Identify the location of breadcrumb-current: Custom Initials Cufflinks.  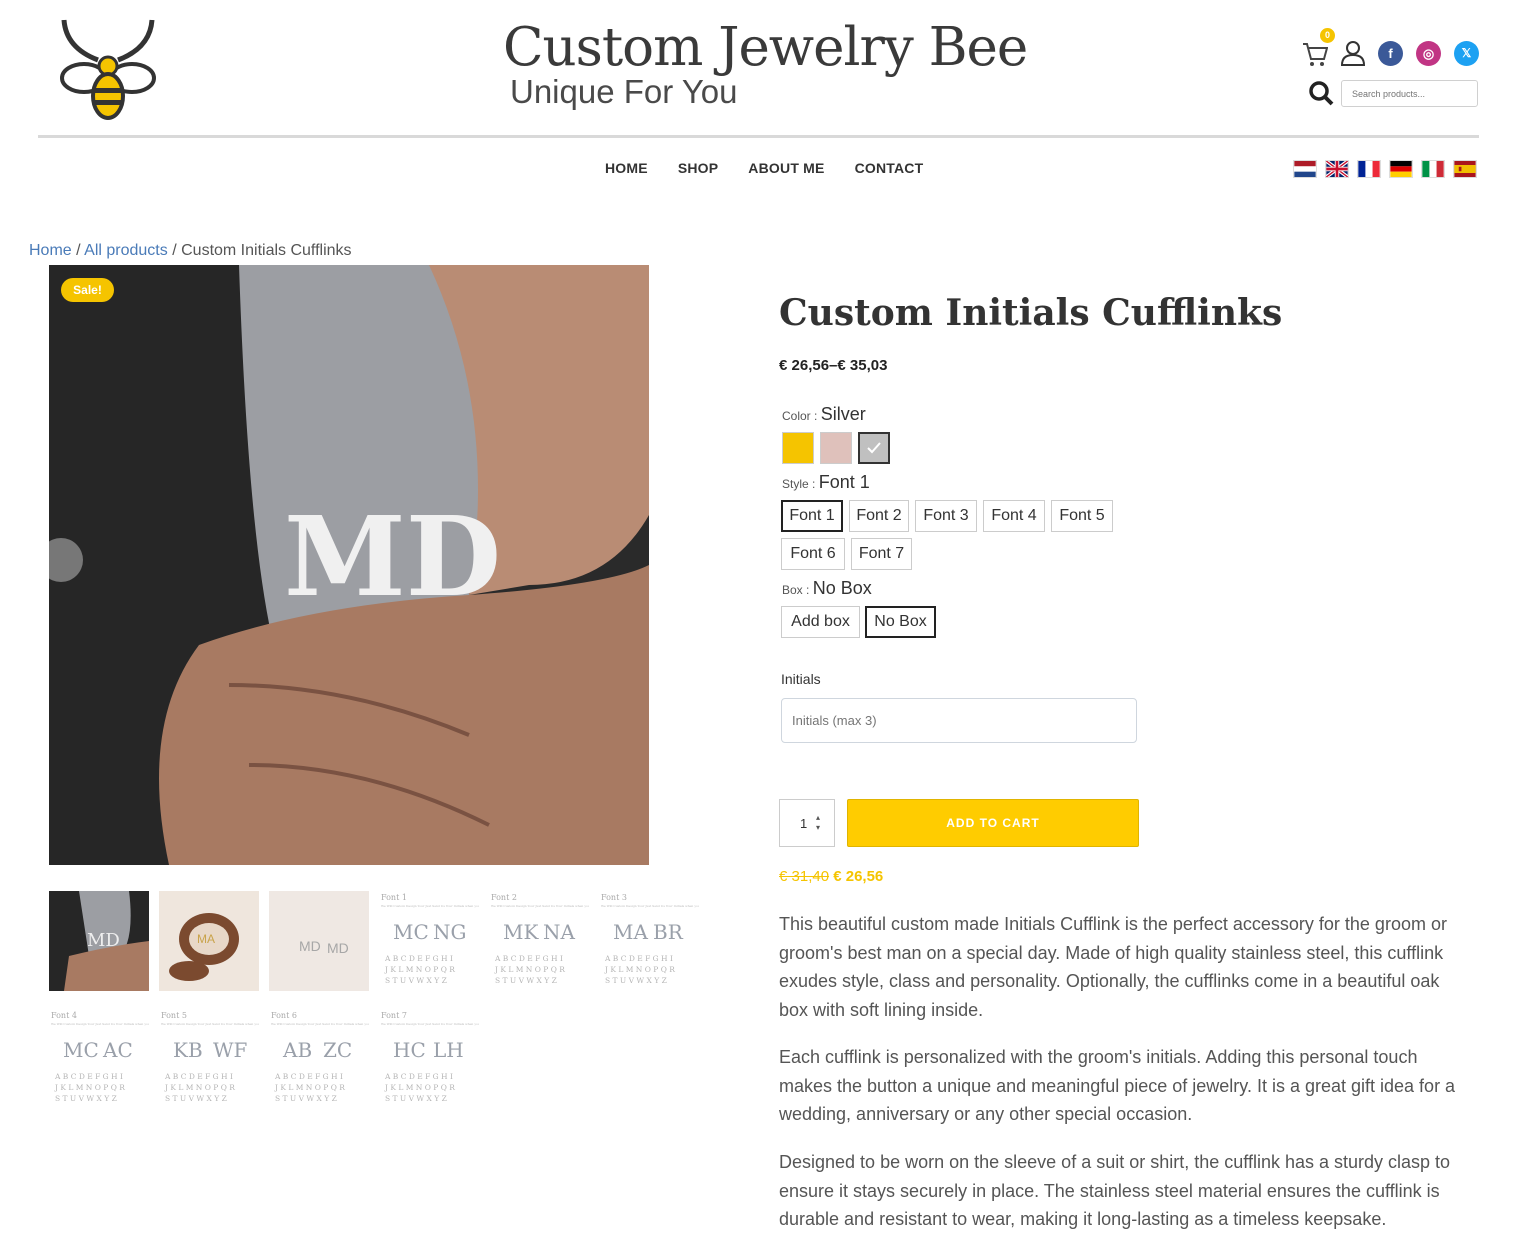
(266, 250).